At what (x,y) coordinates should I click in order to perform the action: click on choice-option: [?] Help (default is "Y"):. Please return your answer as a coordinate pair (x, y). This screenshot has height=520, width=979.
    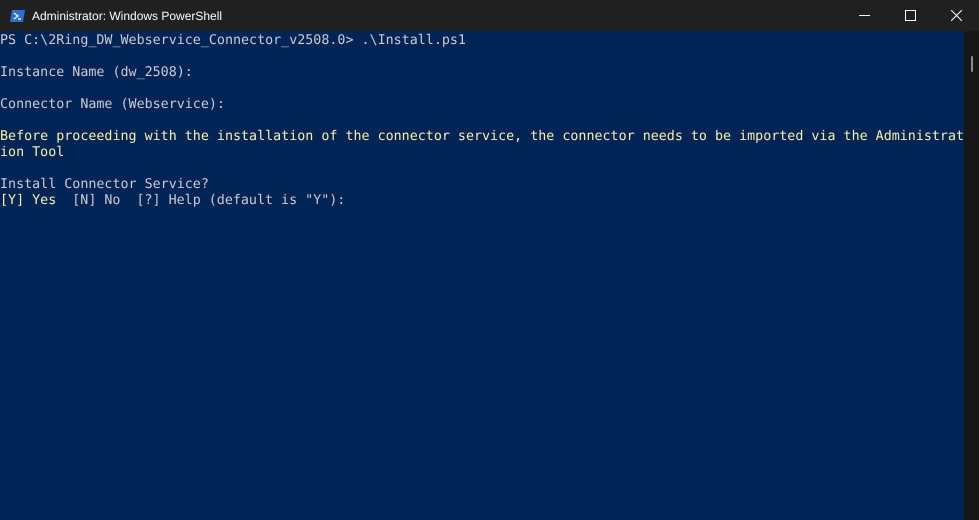
    Looking at the image, I should click on (241, 201).